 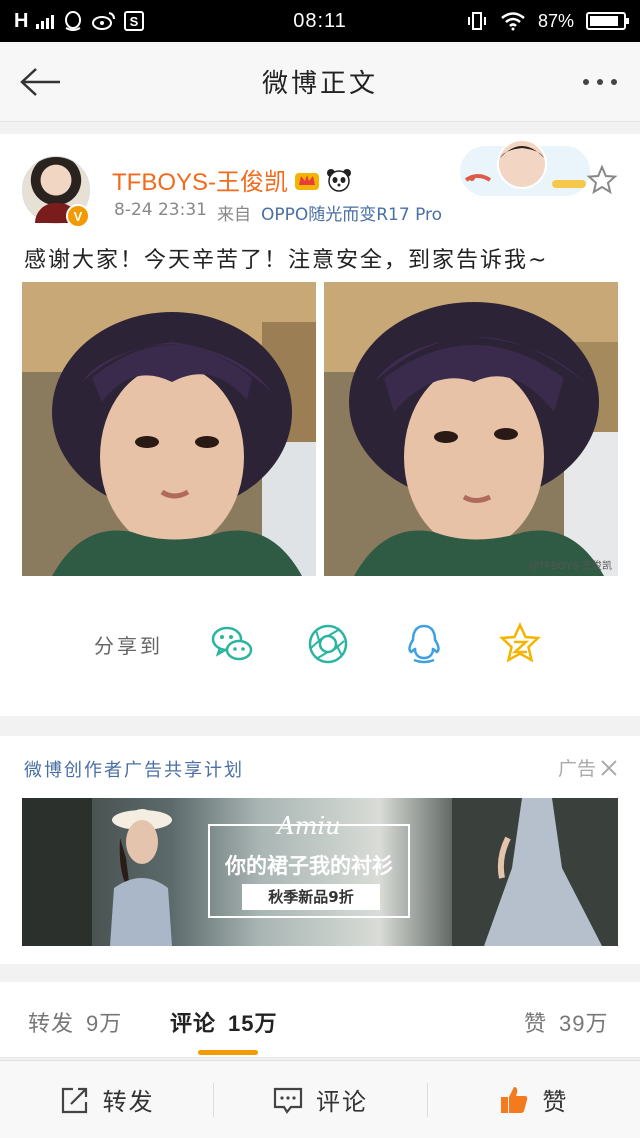 I want to click on post-date: 8-24 23:31, so click(x=160, y=210).